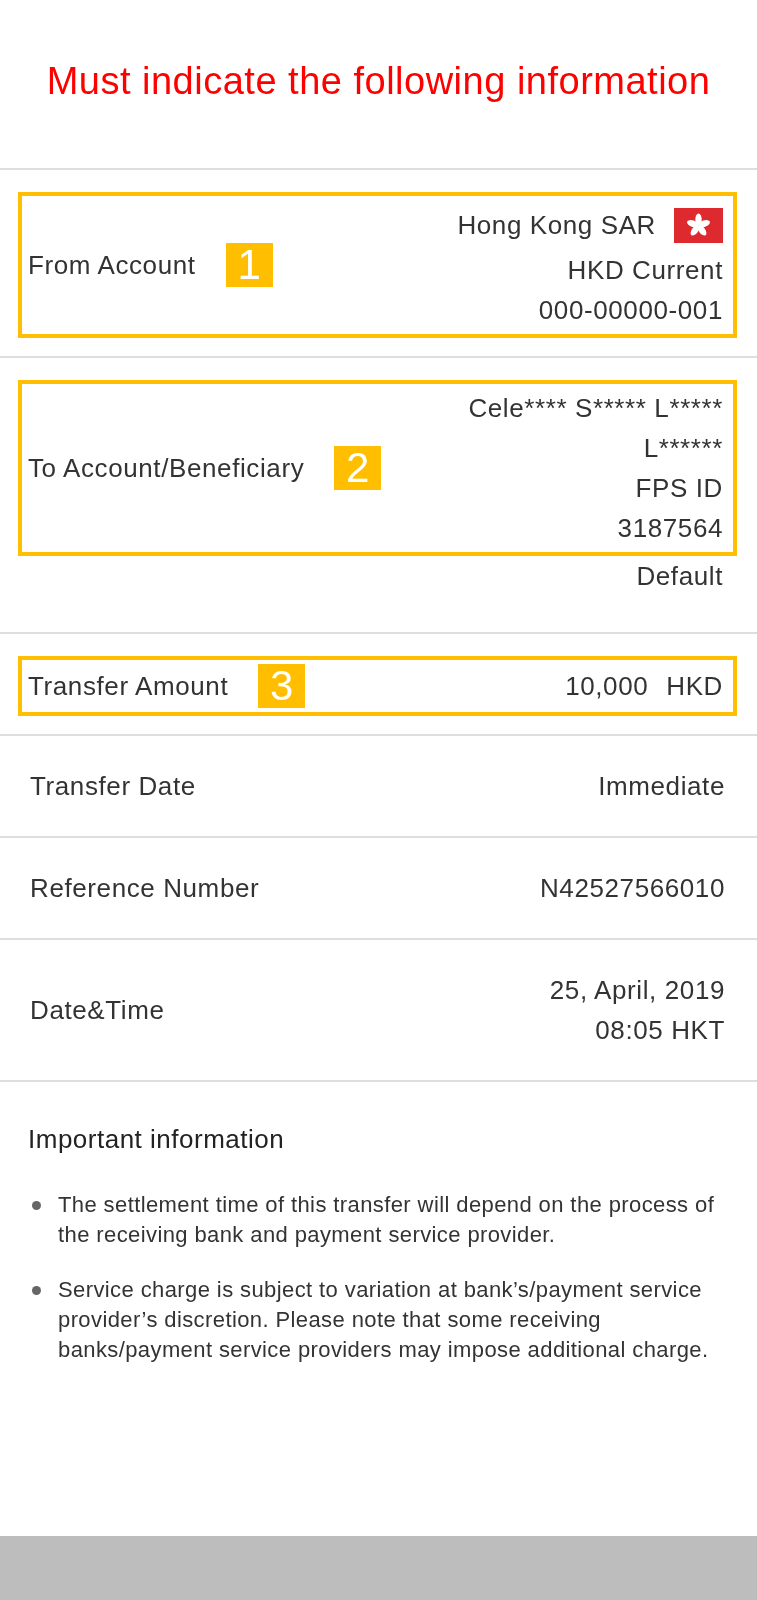 The image size is (757, 1600). I want to click on field-value: 08:05 HKT, so click(660, 1030).